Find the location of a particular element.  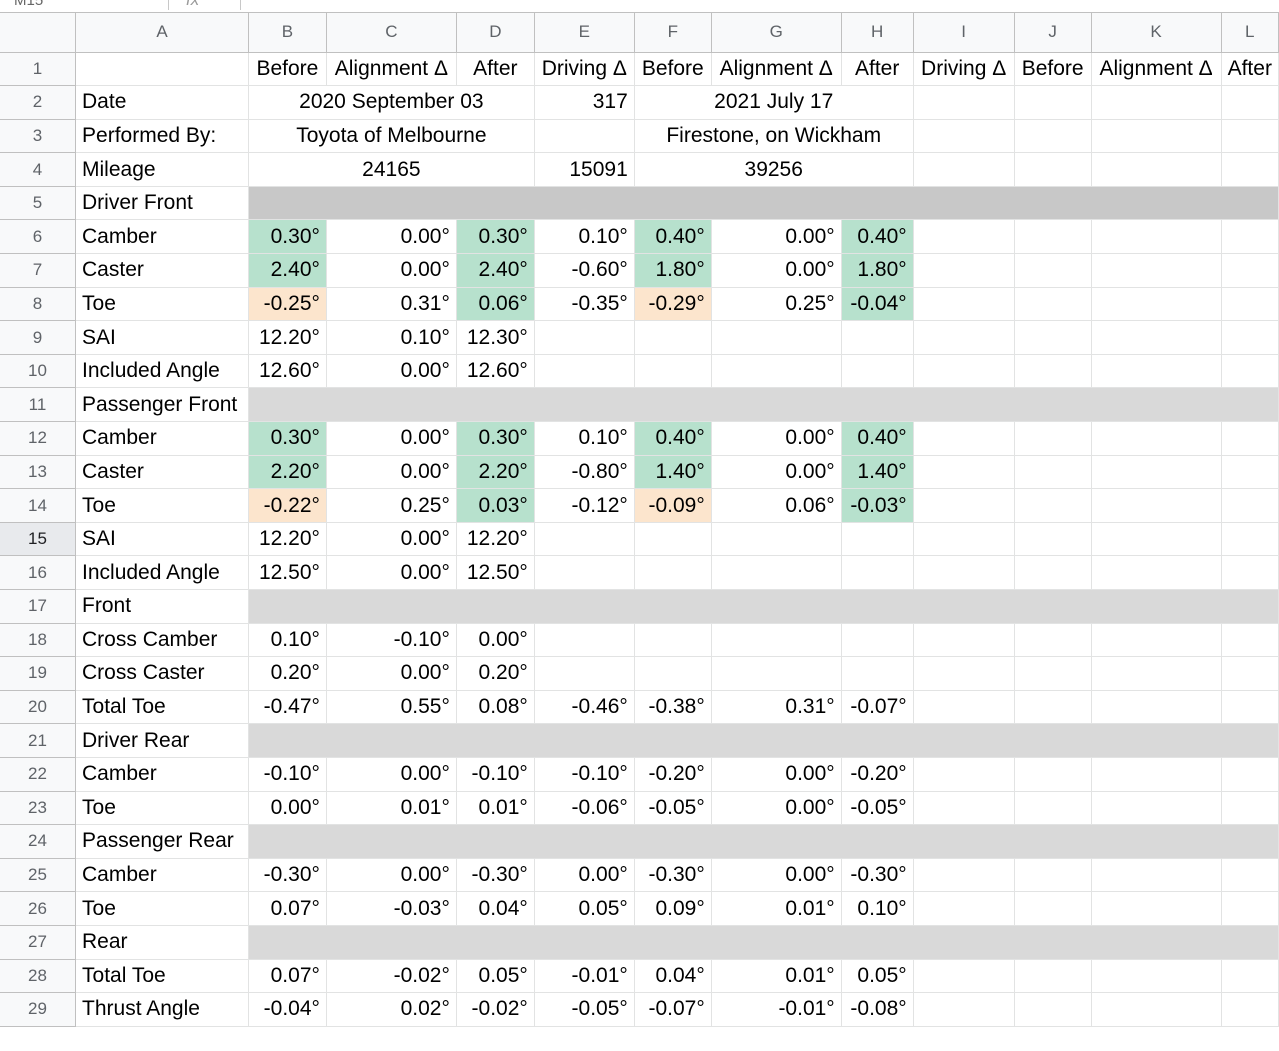

column-header-h: H is located at coordinates (877, 33).